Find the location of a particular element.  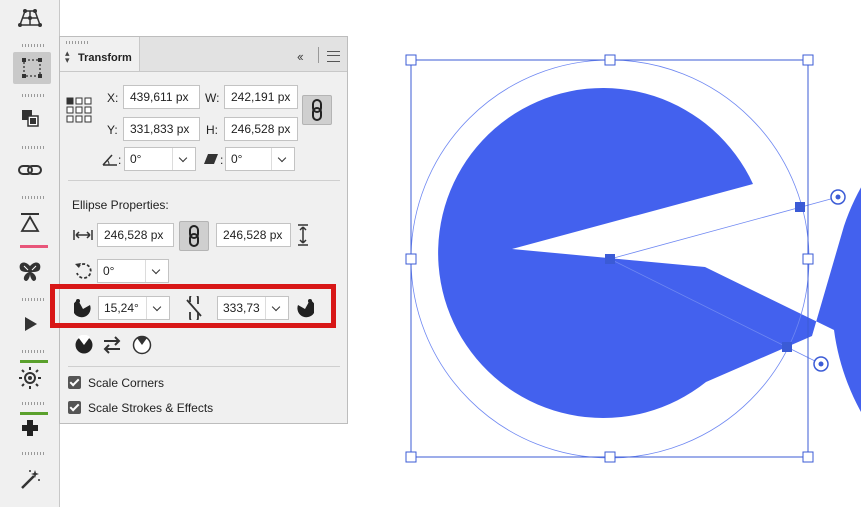

panel-menu-icon is located at coordinates (333, 56).